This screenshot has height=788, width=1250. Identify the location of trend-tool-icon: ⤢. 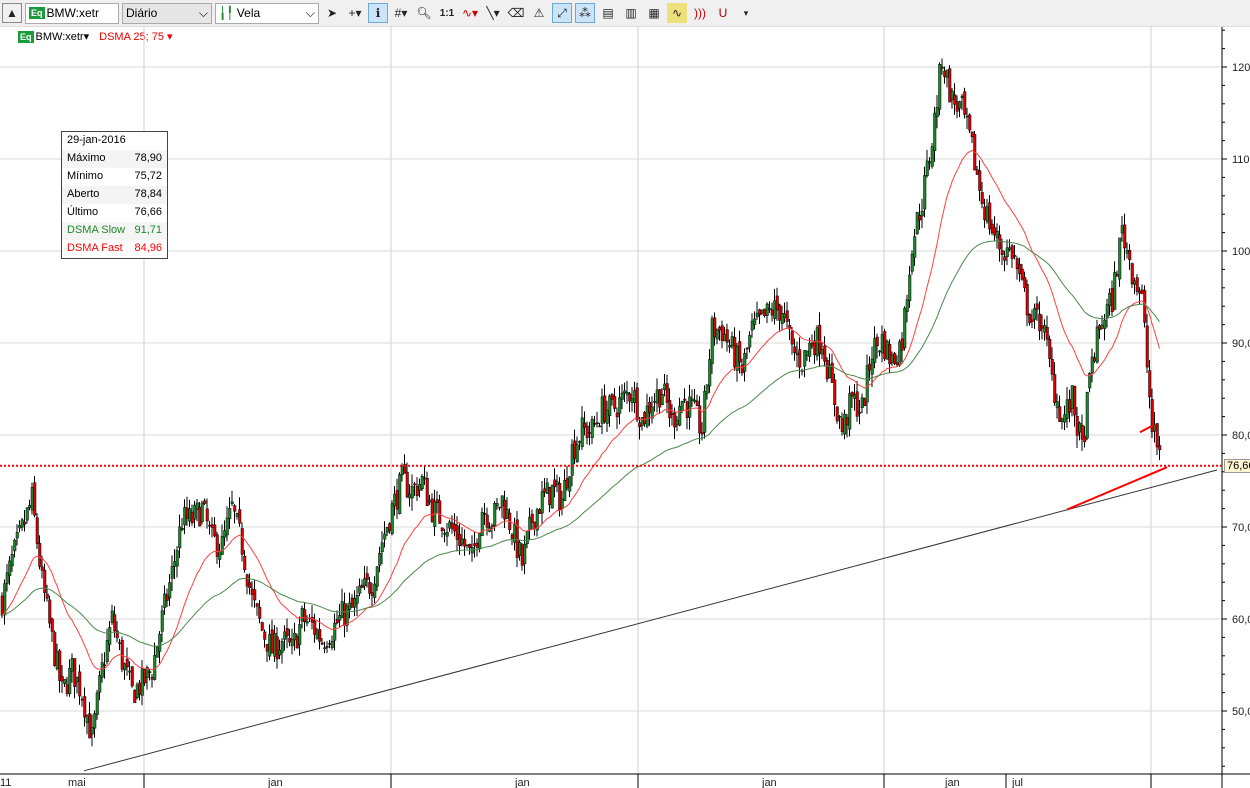
(562, 13).